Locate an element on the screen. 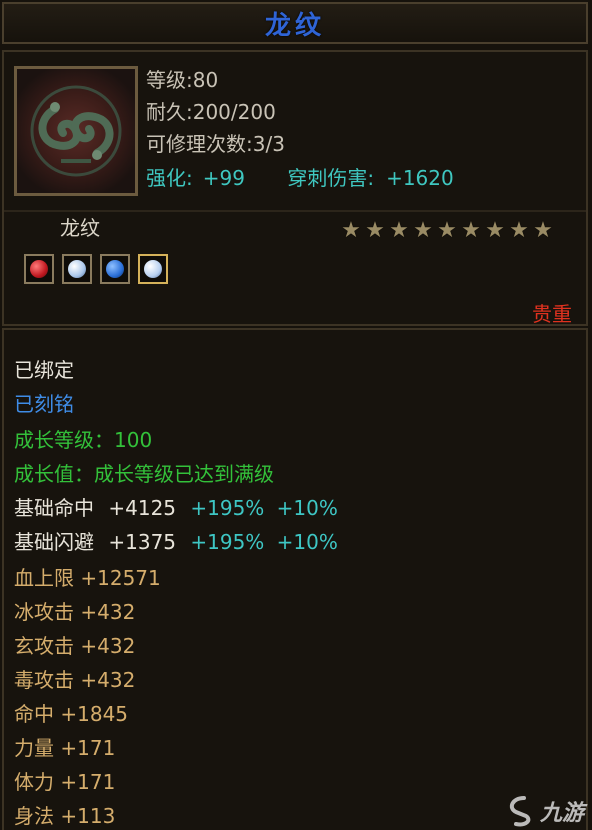 The width and height of the screenshot is (592, 830). base-hit-value: +4125 is located at coordinates (142, 508).